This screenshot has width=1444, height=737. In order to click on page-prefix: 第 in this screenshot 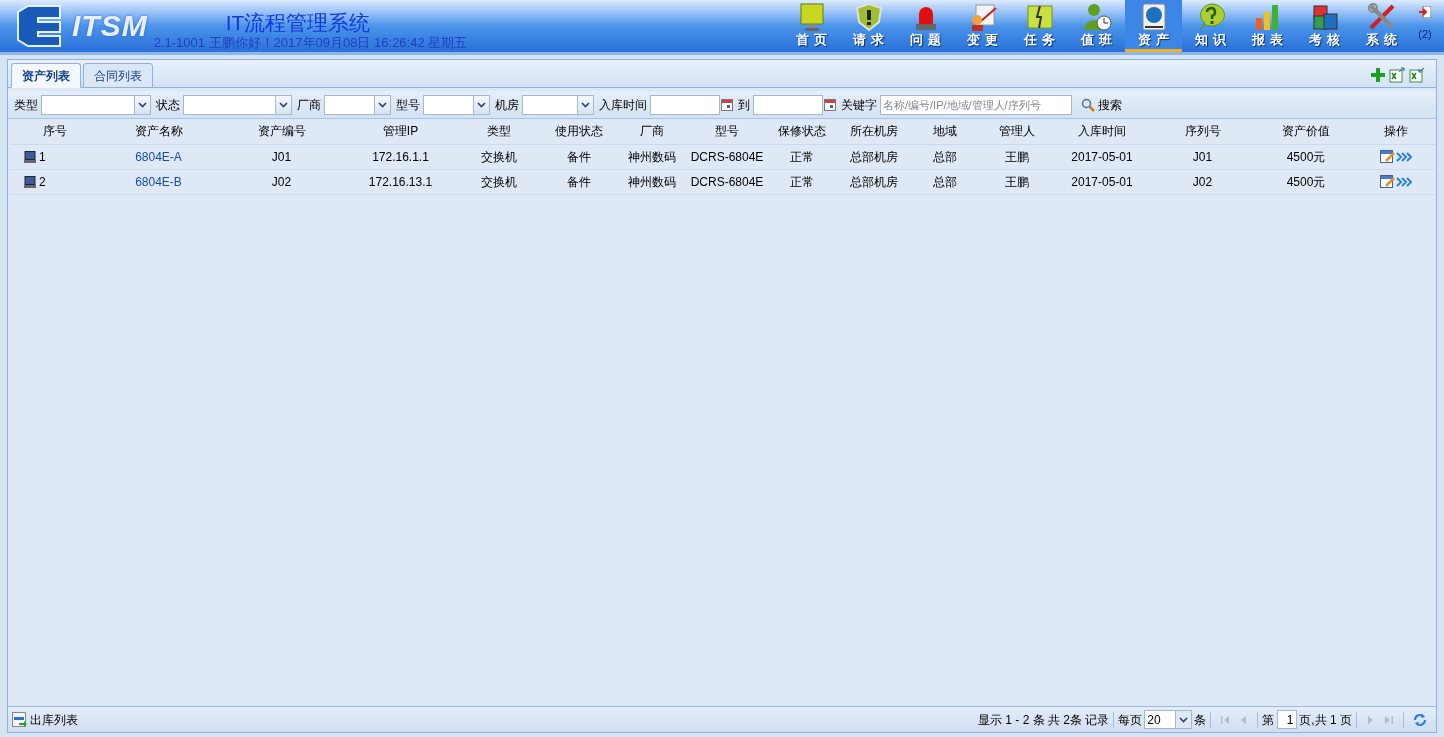, I will do `click(1268, 720)`.